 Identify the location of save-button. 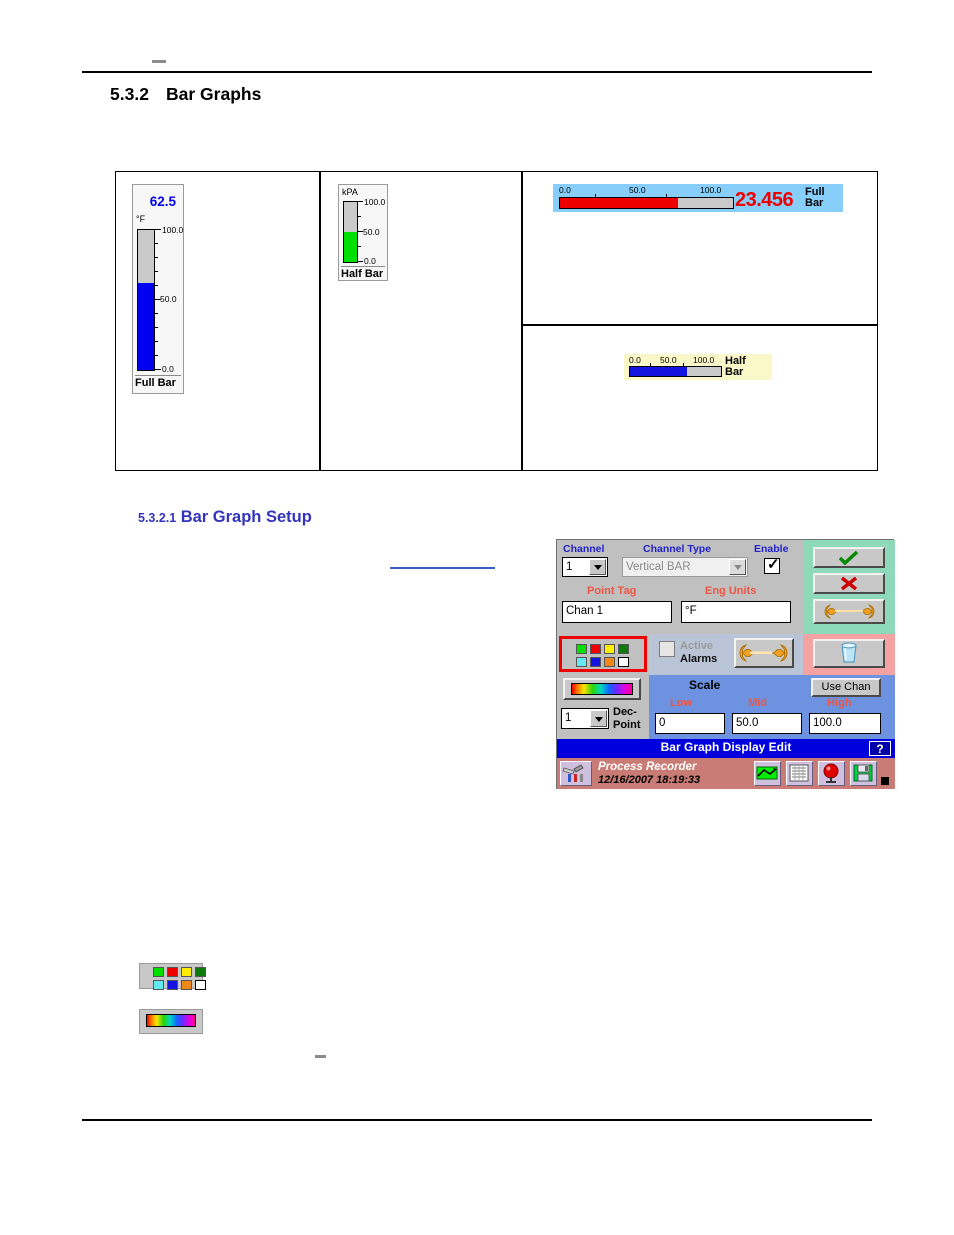
(863, 773).